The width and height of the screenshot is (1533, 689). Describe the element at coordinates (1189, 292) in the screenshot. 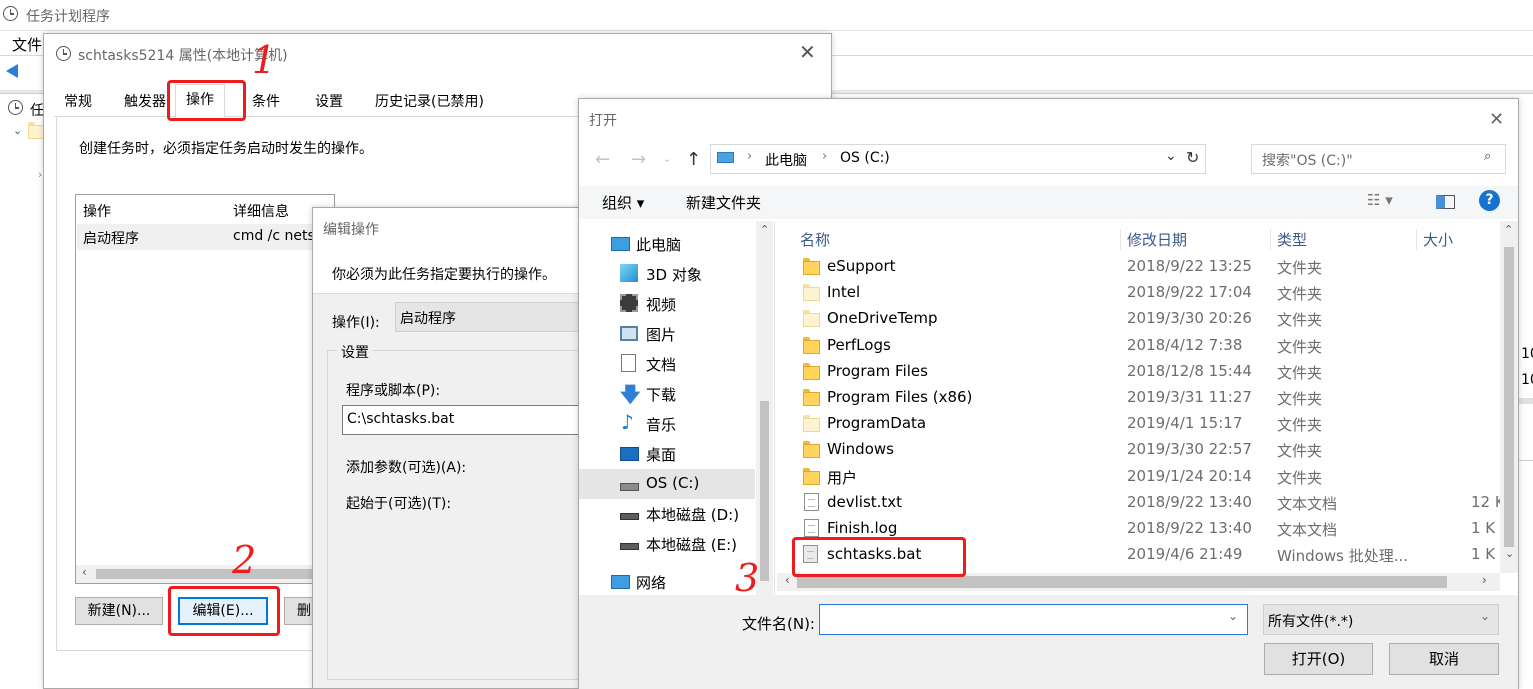

I see `file-date: 2018/9/22 17:04` at that location.